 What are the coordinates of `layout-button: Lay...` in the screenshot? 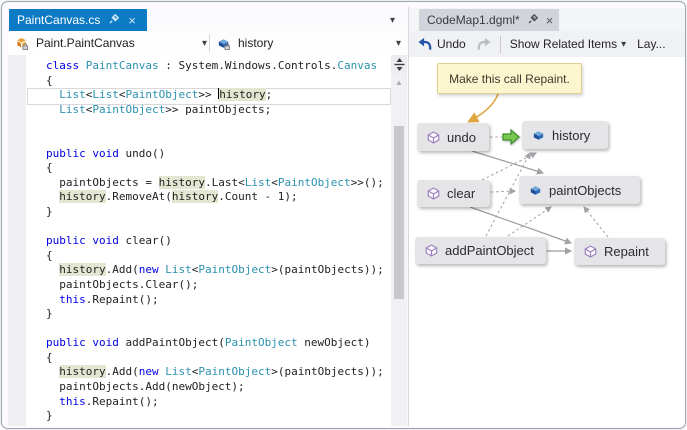 It's located at (650, 44).